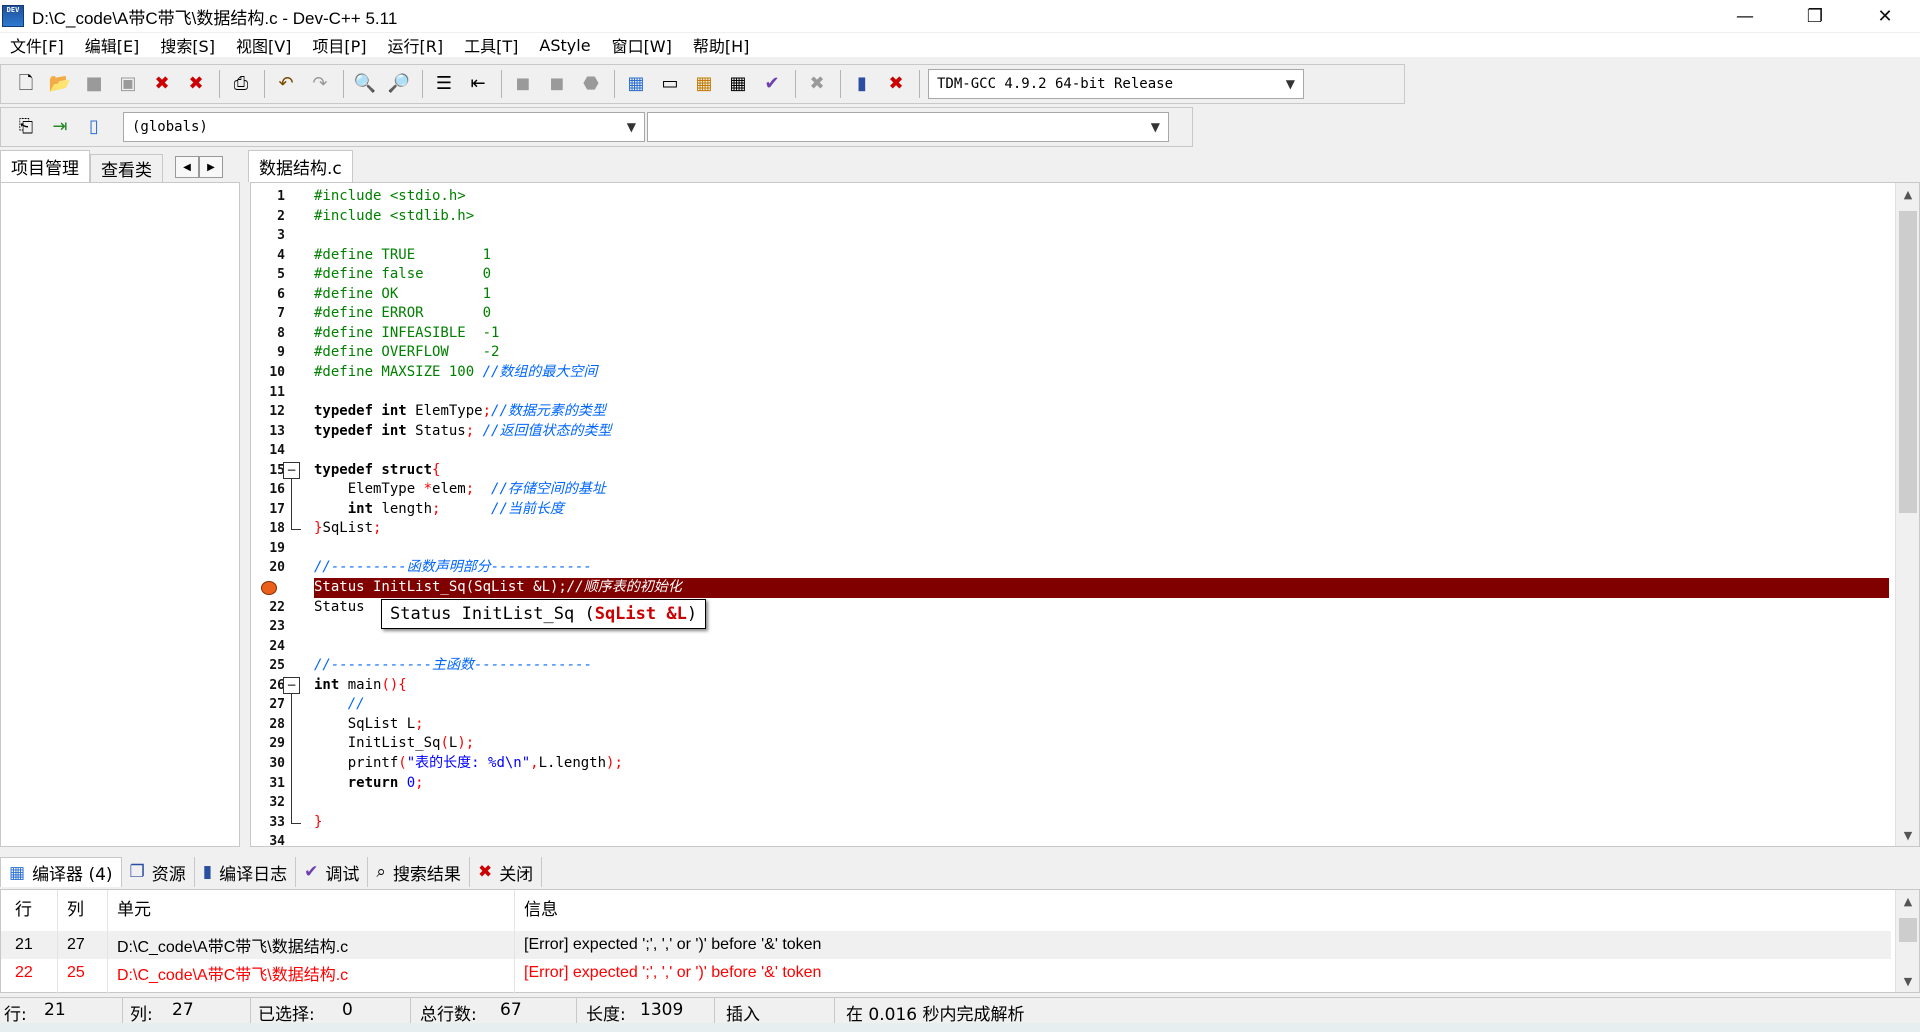  Describe the element at coordinates (1885, 16) in the screenshot. I see `close-window-button: ✕` at that location.